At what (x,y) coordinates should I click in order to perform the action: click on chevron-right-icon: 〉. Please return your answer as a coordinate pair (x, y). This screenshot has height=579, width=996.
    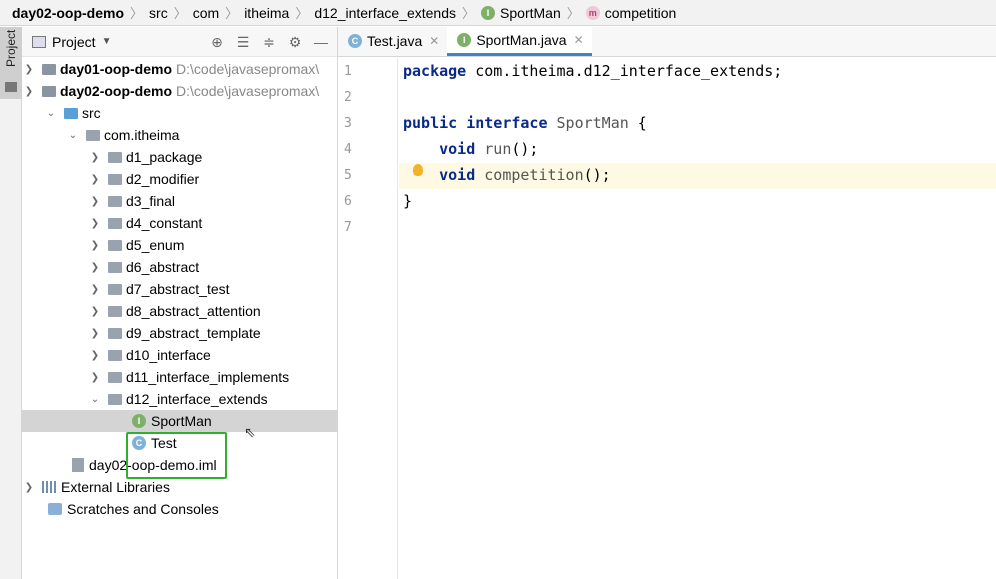
    Looking at the image, I should click on (180, 13).